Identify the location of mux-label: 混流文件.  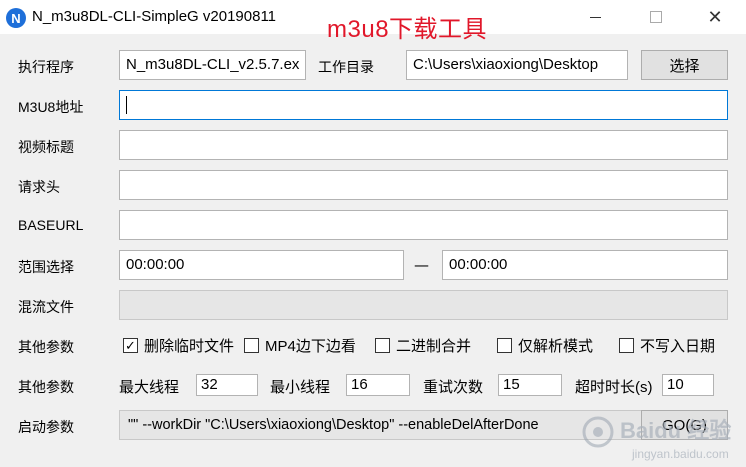
(46, 307).